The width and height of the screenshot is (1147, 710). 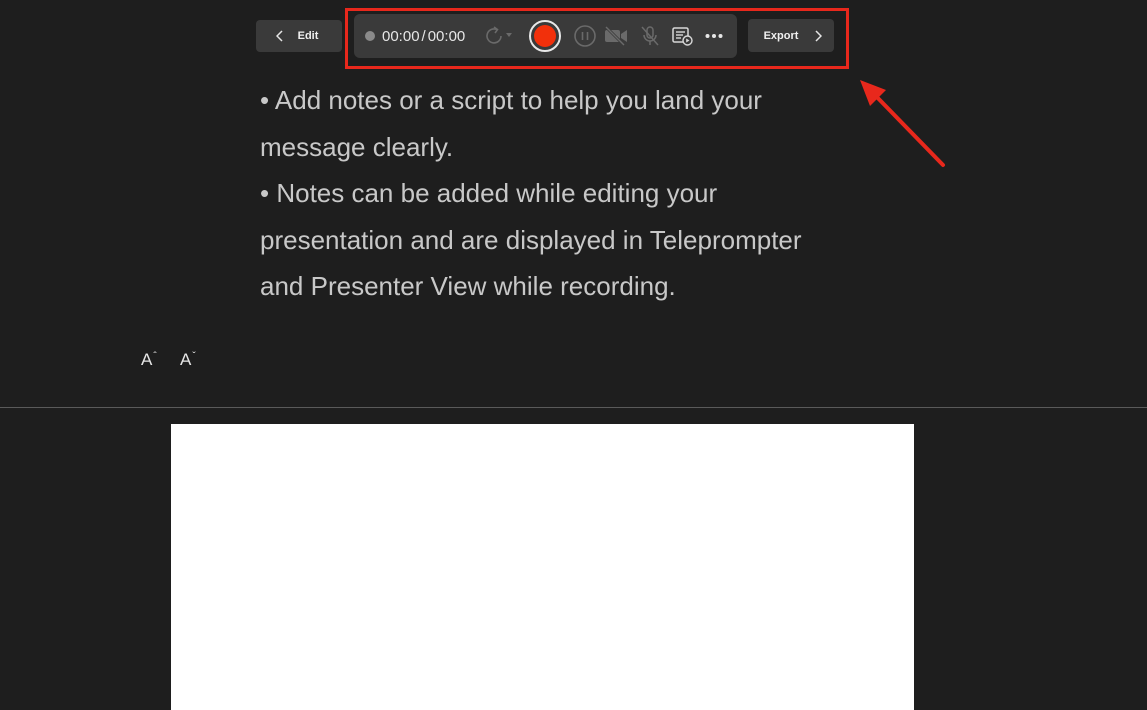 I want to click on caret-down-icon: ˇ, so click(x=194, y=356).